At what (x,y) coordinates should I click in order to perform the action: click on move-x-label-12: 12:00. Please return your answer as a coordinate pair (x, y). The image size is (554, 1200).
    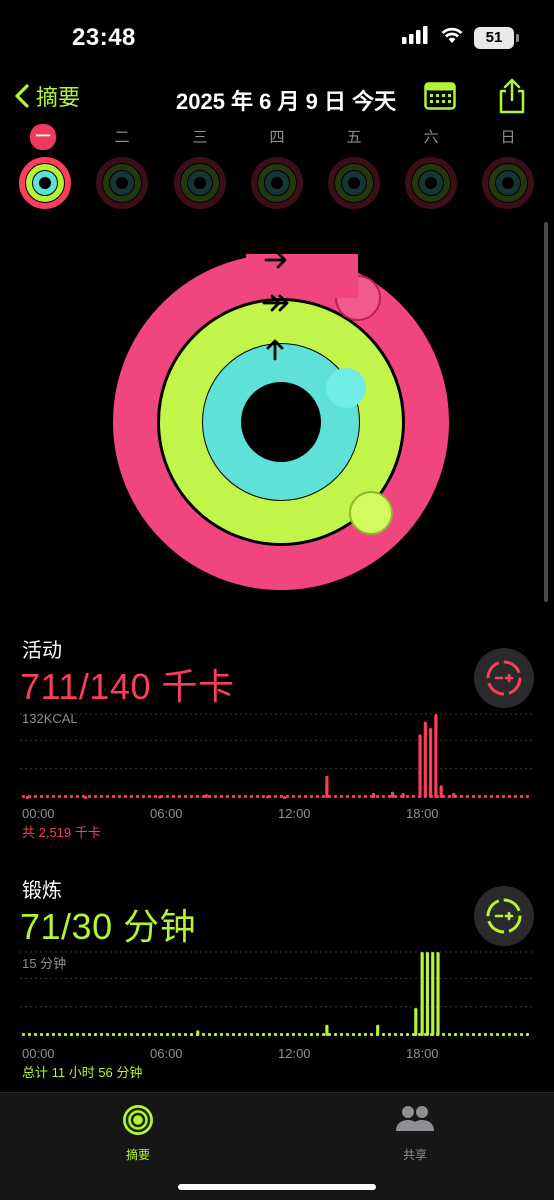
    Looking at the image, I should click on (294, 813).